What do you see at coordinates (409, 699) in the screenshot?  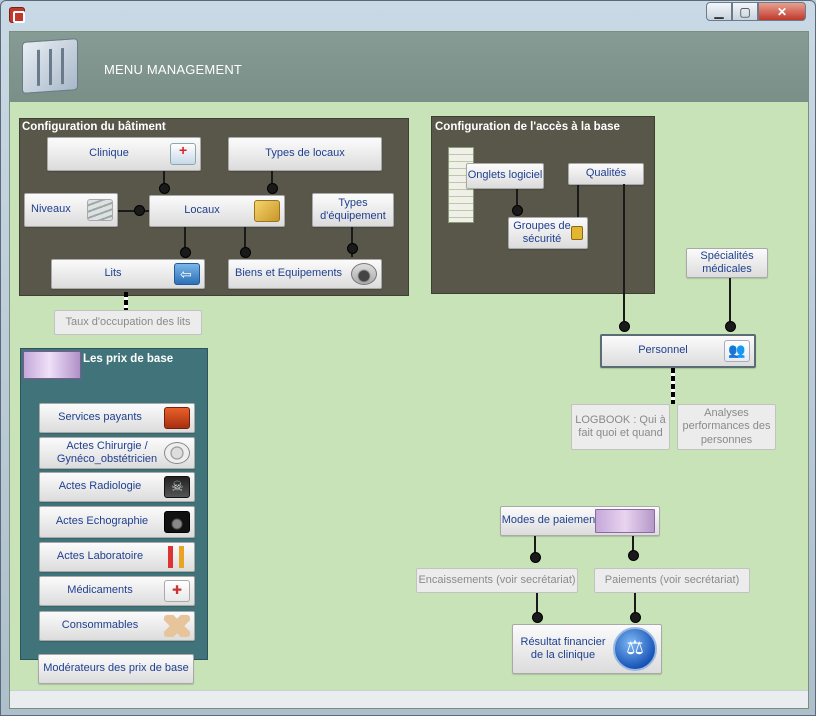 I see `status-strip` at bounding box center [409, 699].